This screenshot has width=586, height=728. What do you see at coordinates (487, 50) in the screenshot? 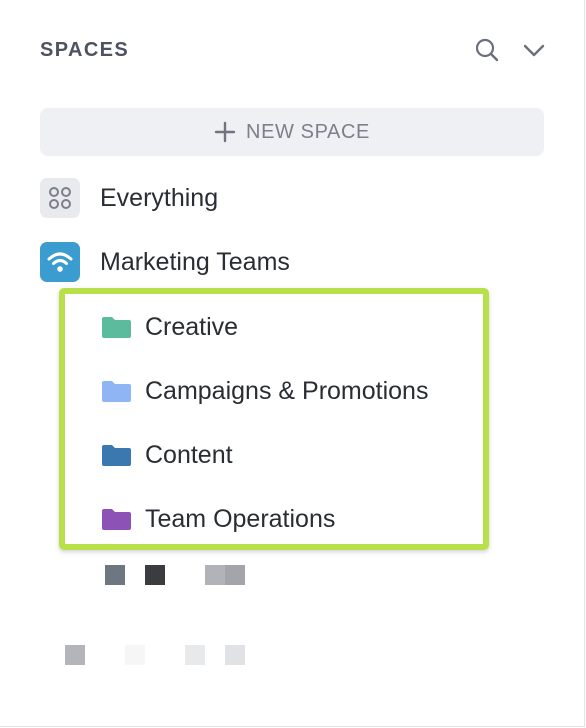
I see `search-icon` at bounding box center [487, 50].